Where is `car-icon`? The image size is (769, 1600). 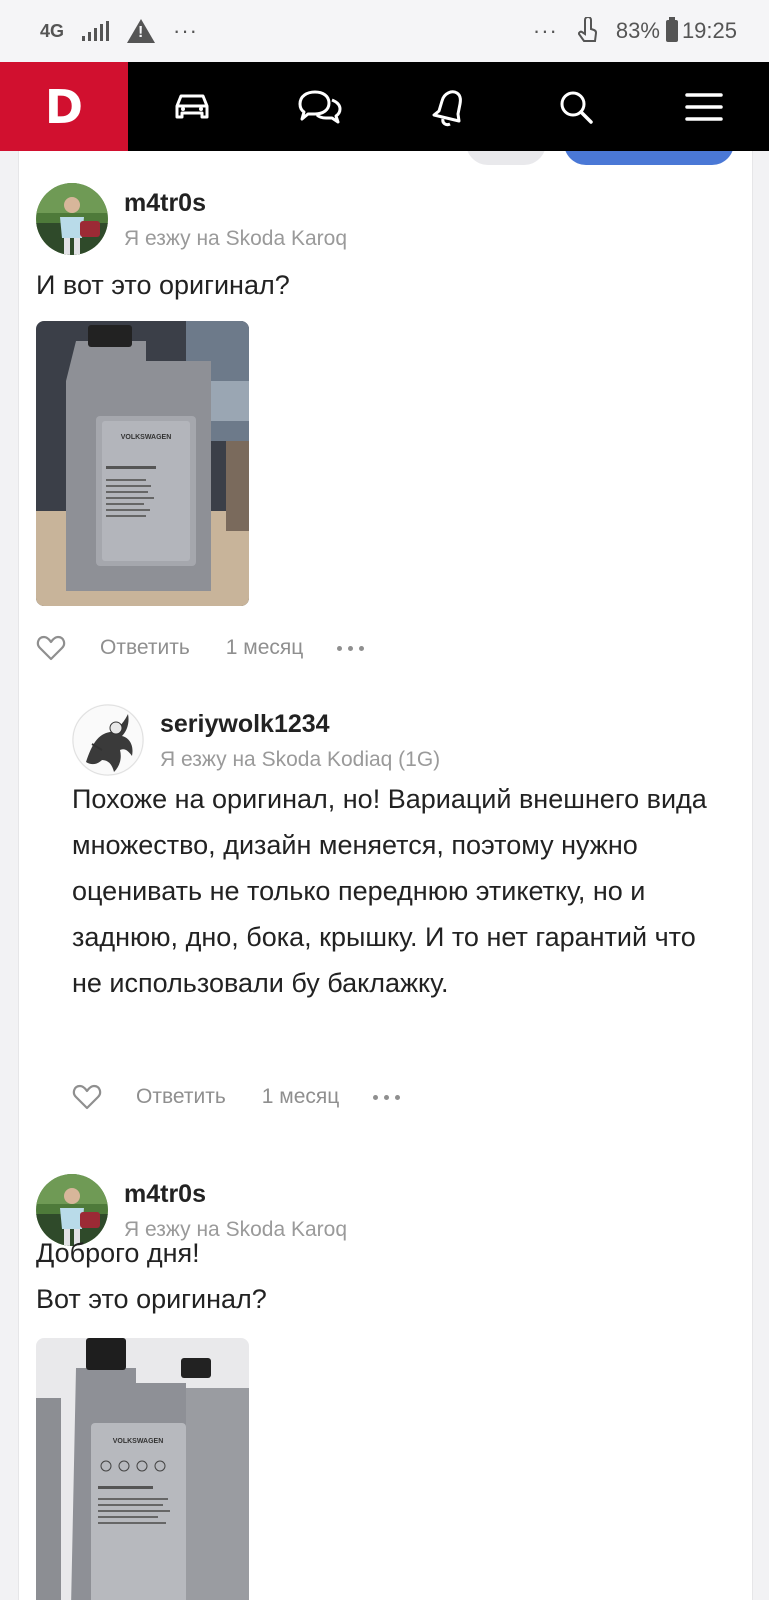
car-icon is located at coordinates (192, 106).